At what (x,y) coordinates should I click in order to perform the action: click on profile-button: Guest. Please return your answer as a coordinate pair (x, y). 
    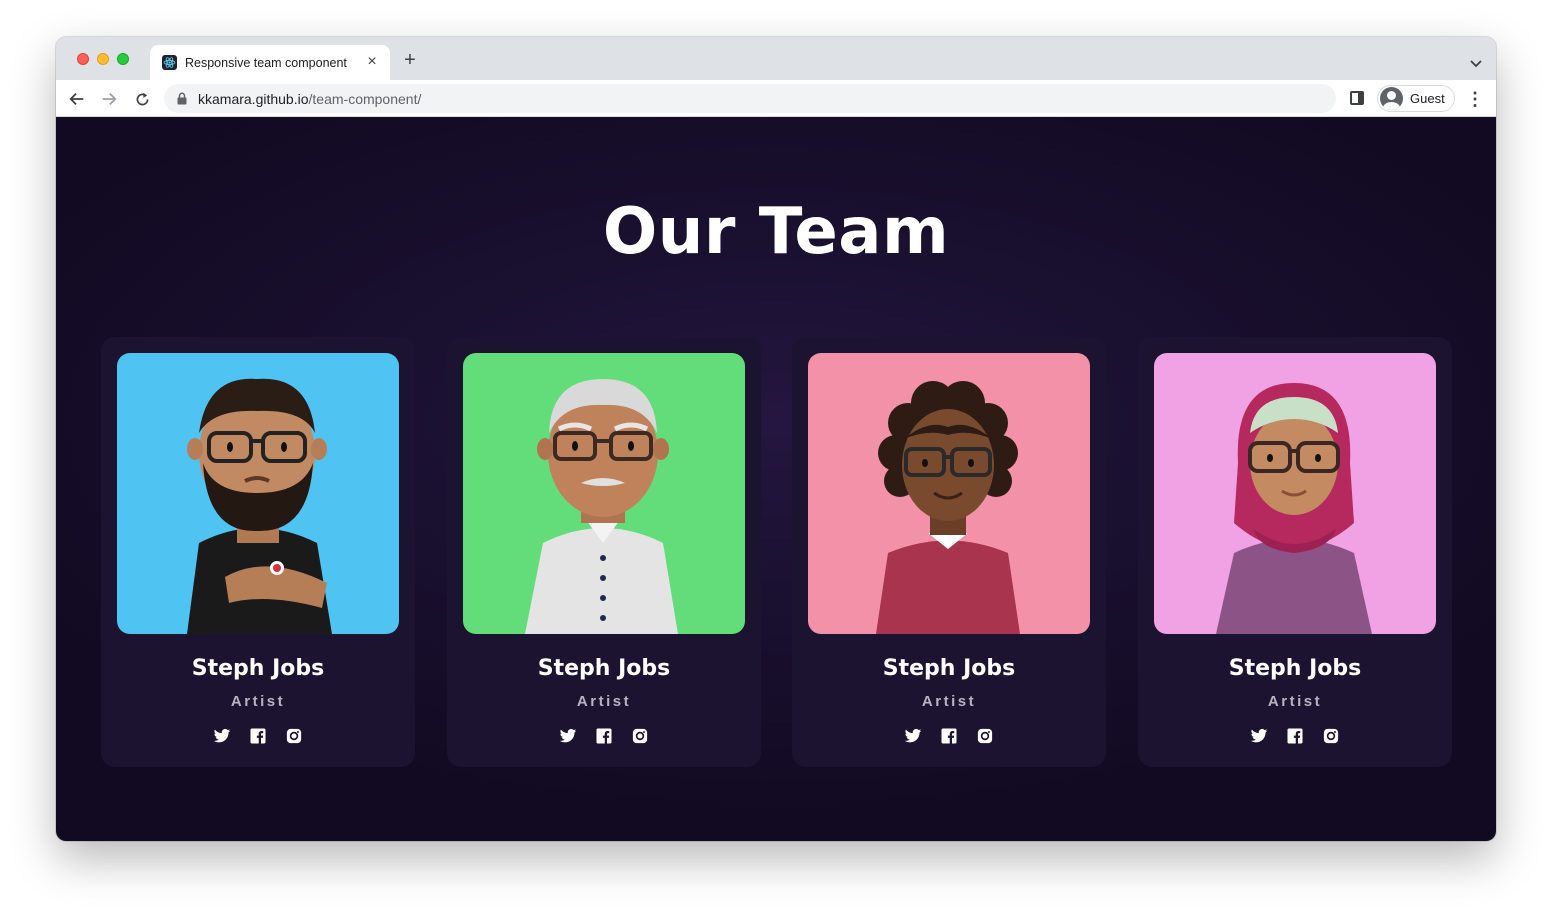
    Looking at the image, I should click on (1416, 98).